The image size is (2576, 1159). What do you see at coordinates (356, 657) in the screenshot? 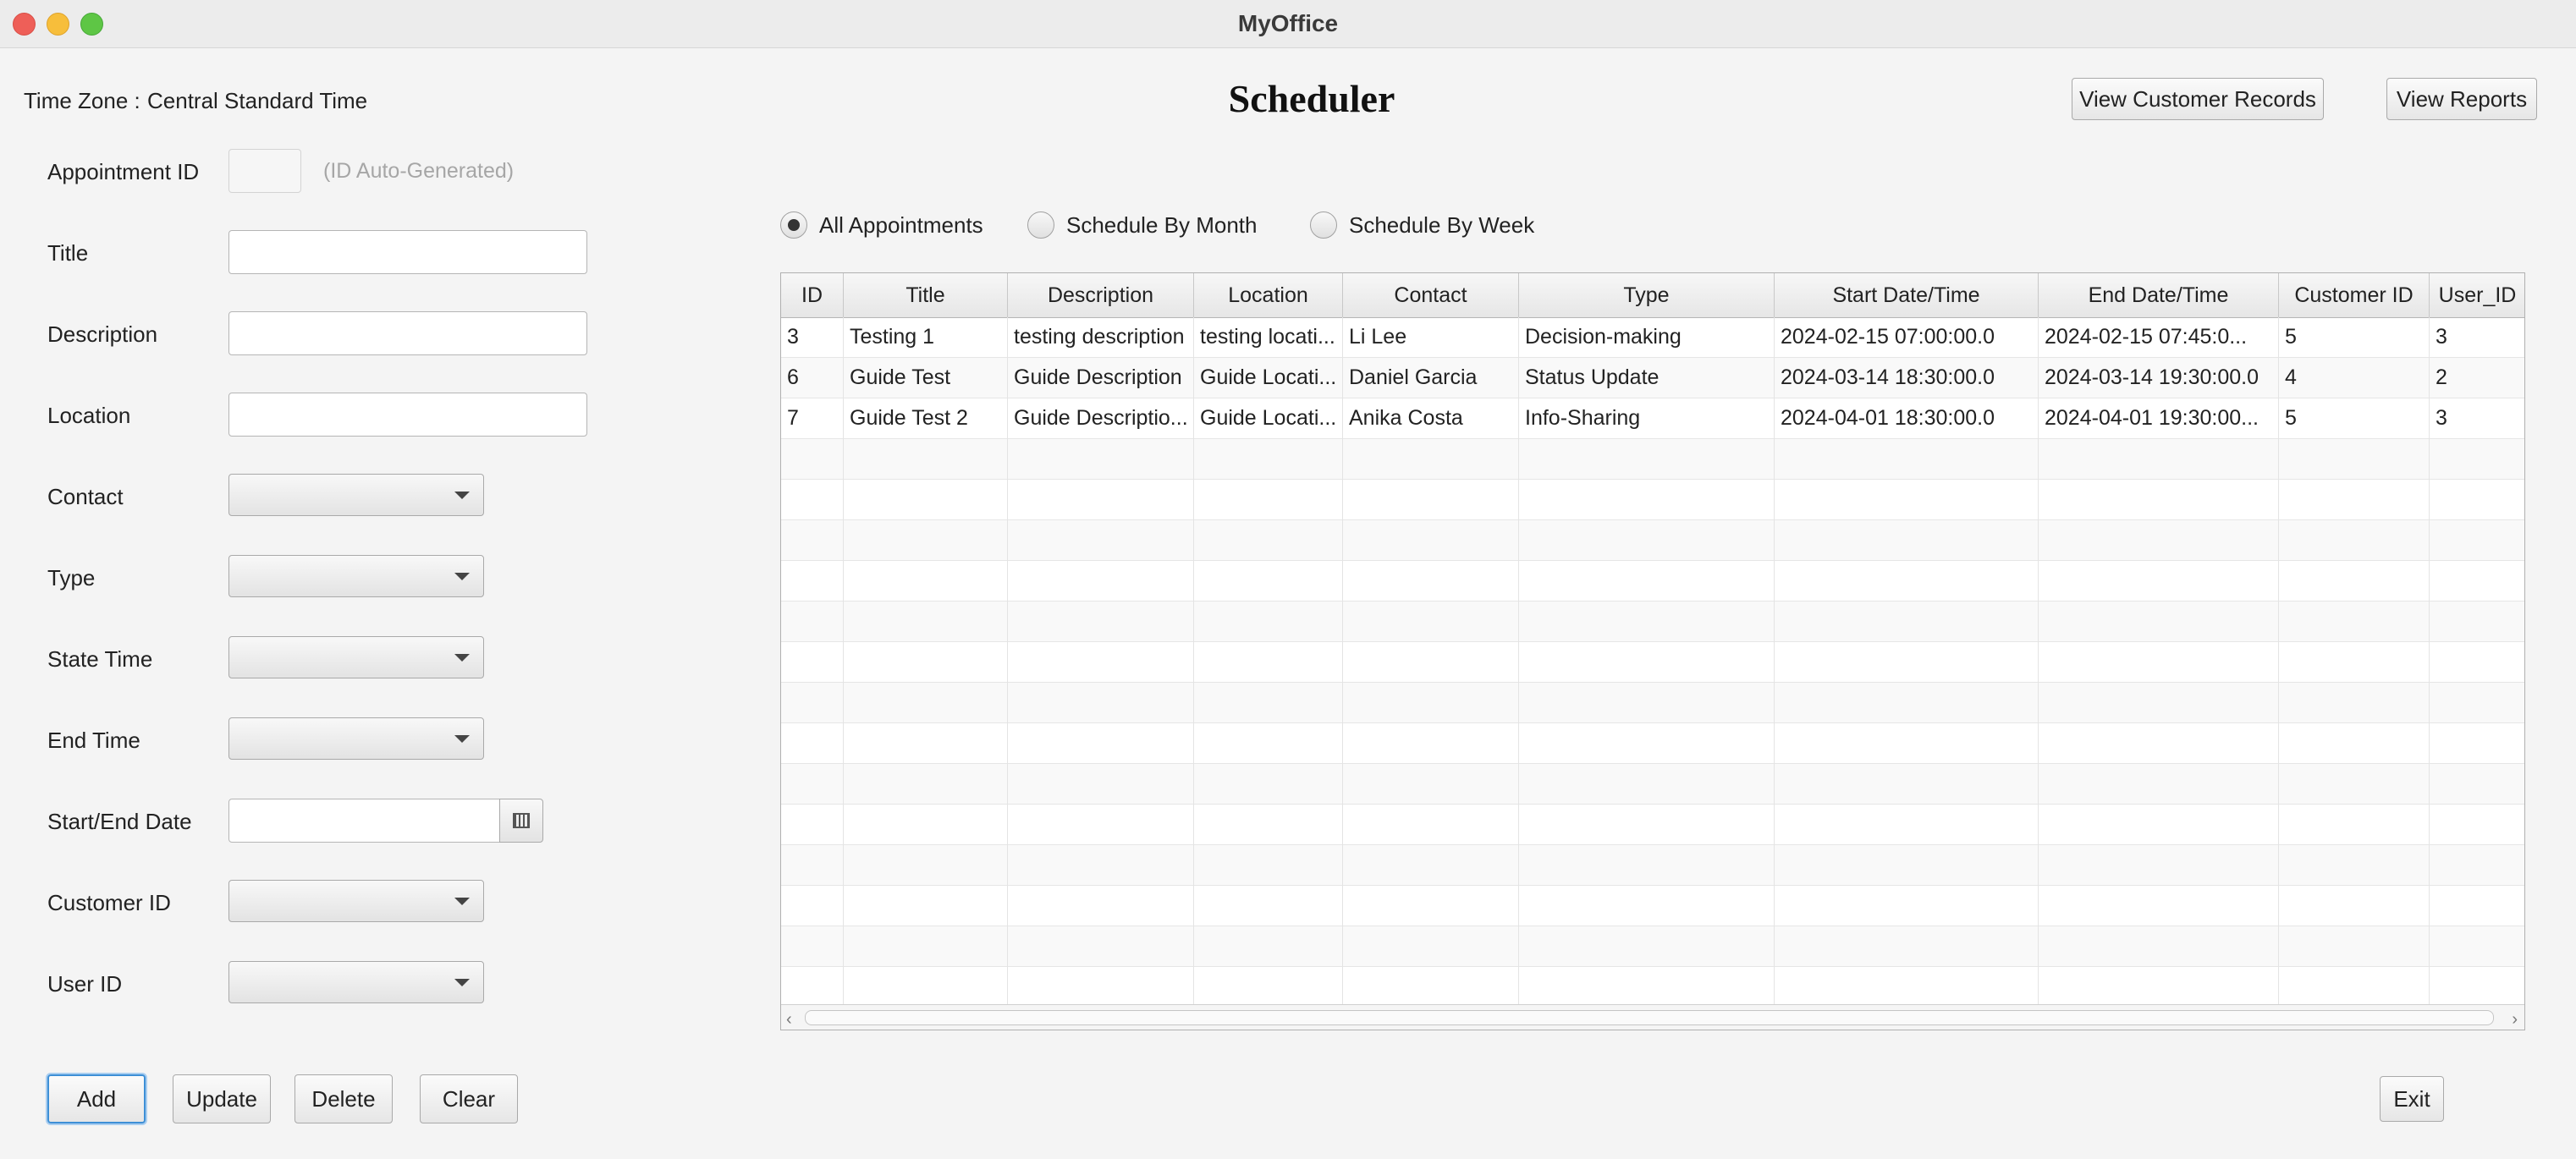
I see `start-time-combo` at bounding box center [356, 657].